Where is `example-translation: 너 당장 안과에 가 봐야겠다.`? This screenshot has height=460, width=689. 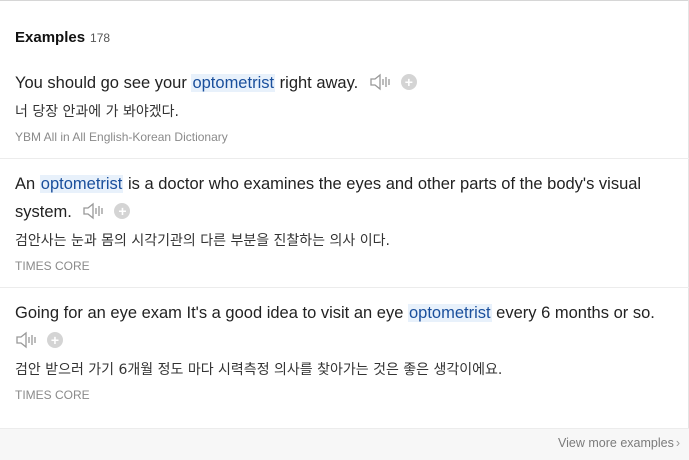 example-translation: 너 당장 안과에 가 봐야겠다. is located at coordinates (97, 112).